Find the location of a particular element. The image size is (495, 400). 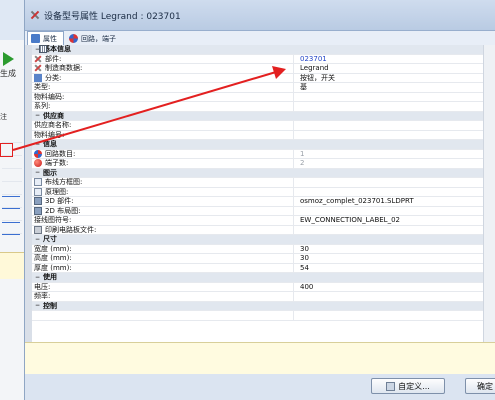

property-row-depth: 厚度 (mm): 54 is located at coordinates (257, 268).